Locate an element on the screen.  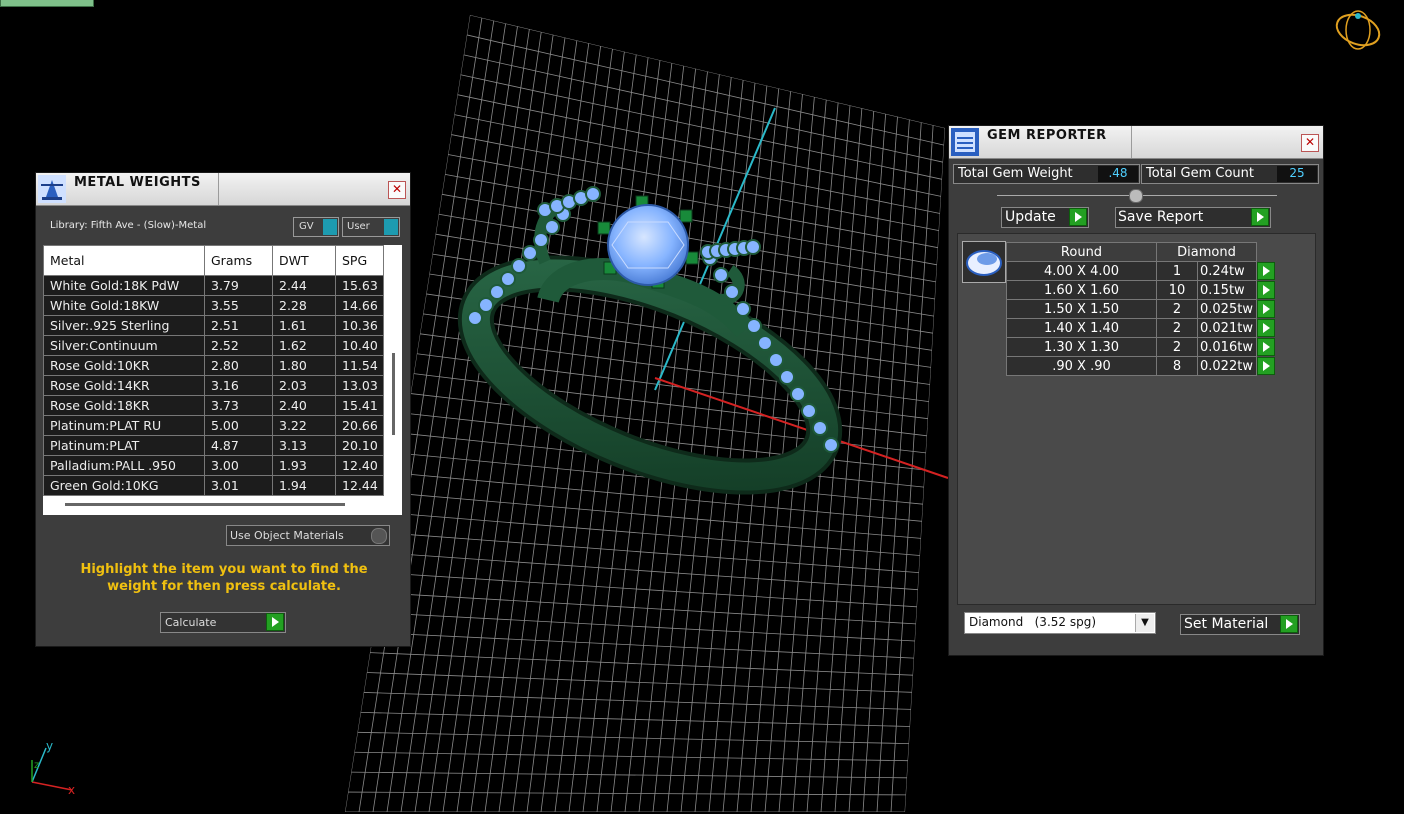
gem-row: 1.40 X 1.40 2 0.021tw is located at coordinates (1143, 328).